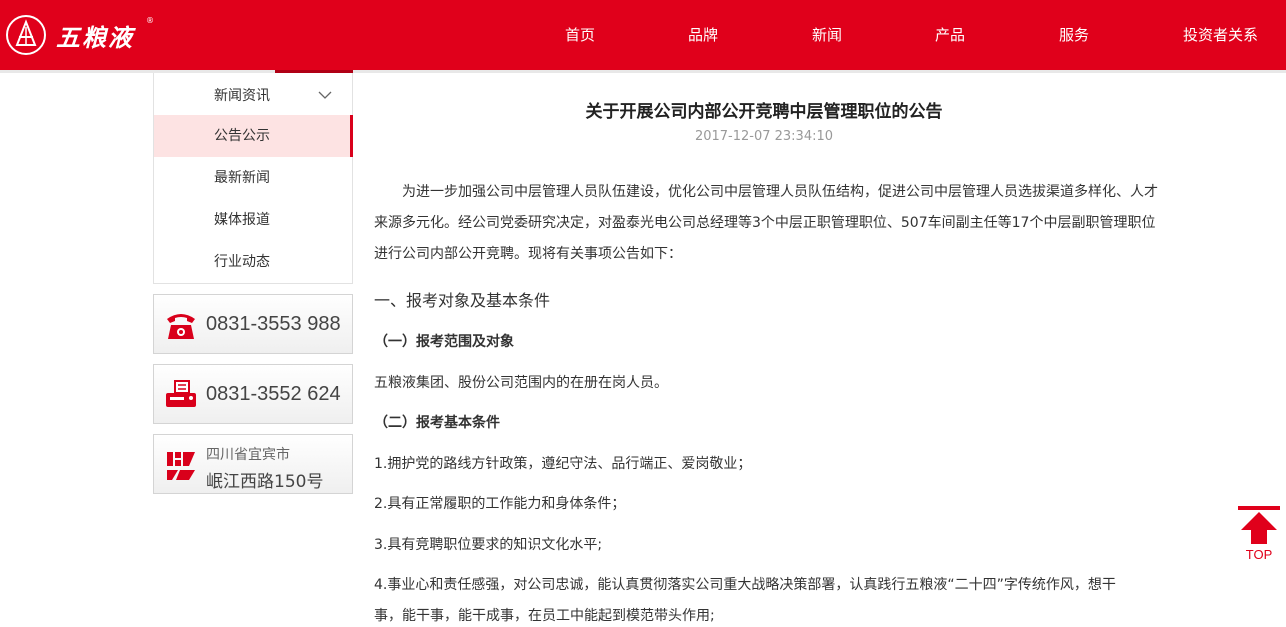 The height and width of the screenshot is (627, 1286). I want to click on telephone-icon, so click(181, 326).